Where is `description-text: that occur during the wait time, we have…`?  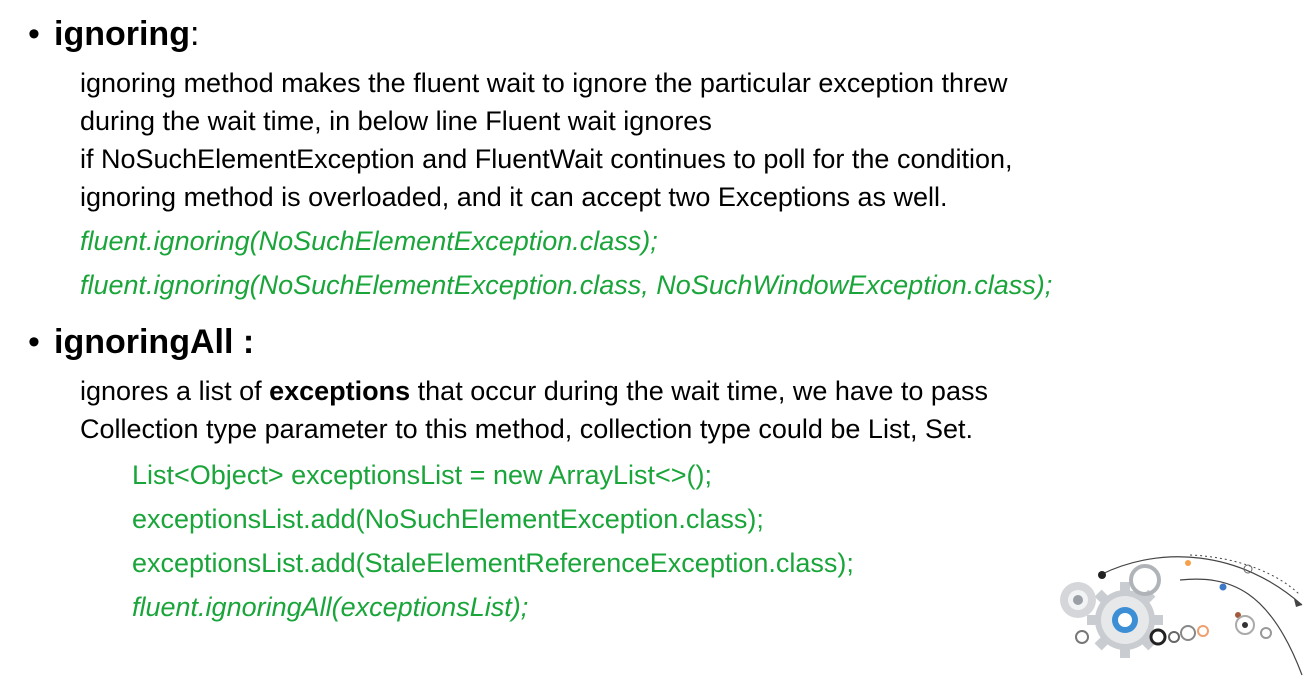
description-text: that occur during the wait time, we have… is located at coordinates (699, 391).